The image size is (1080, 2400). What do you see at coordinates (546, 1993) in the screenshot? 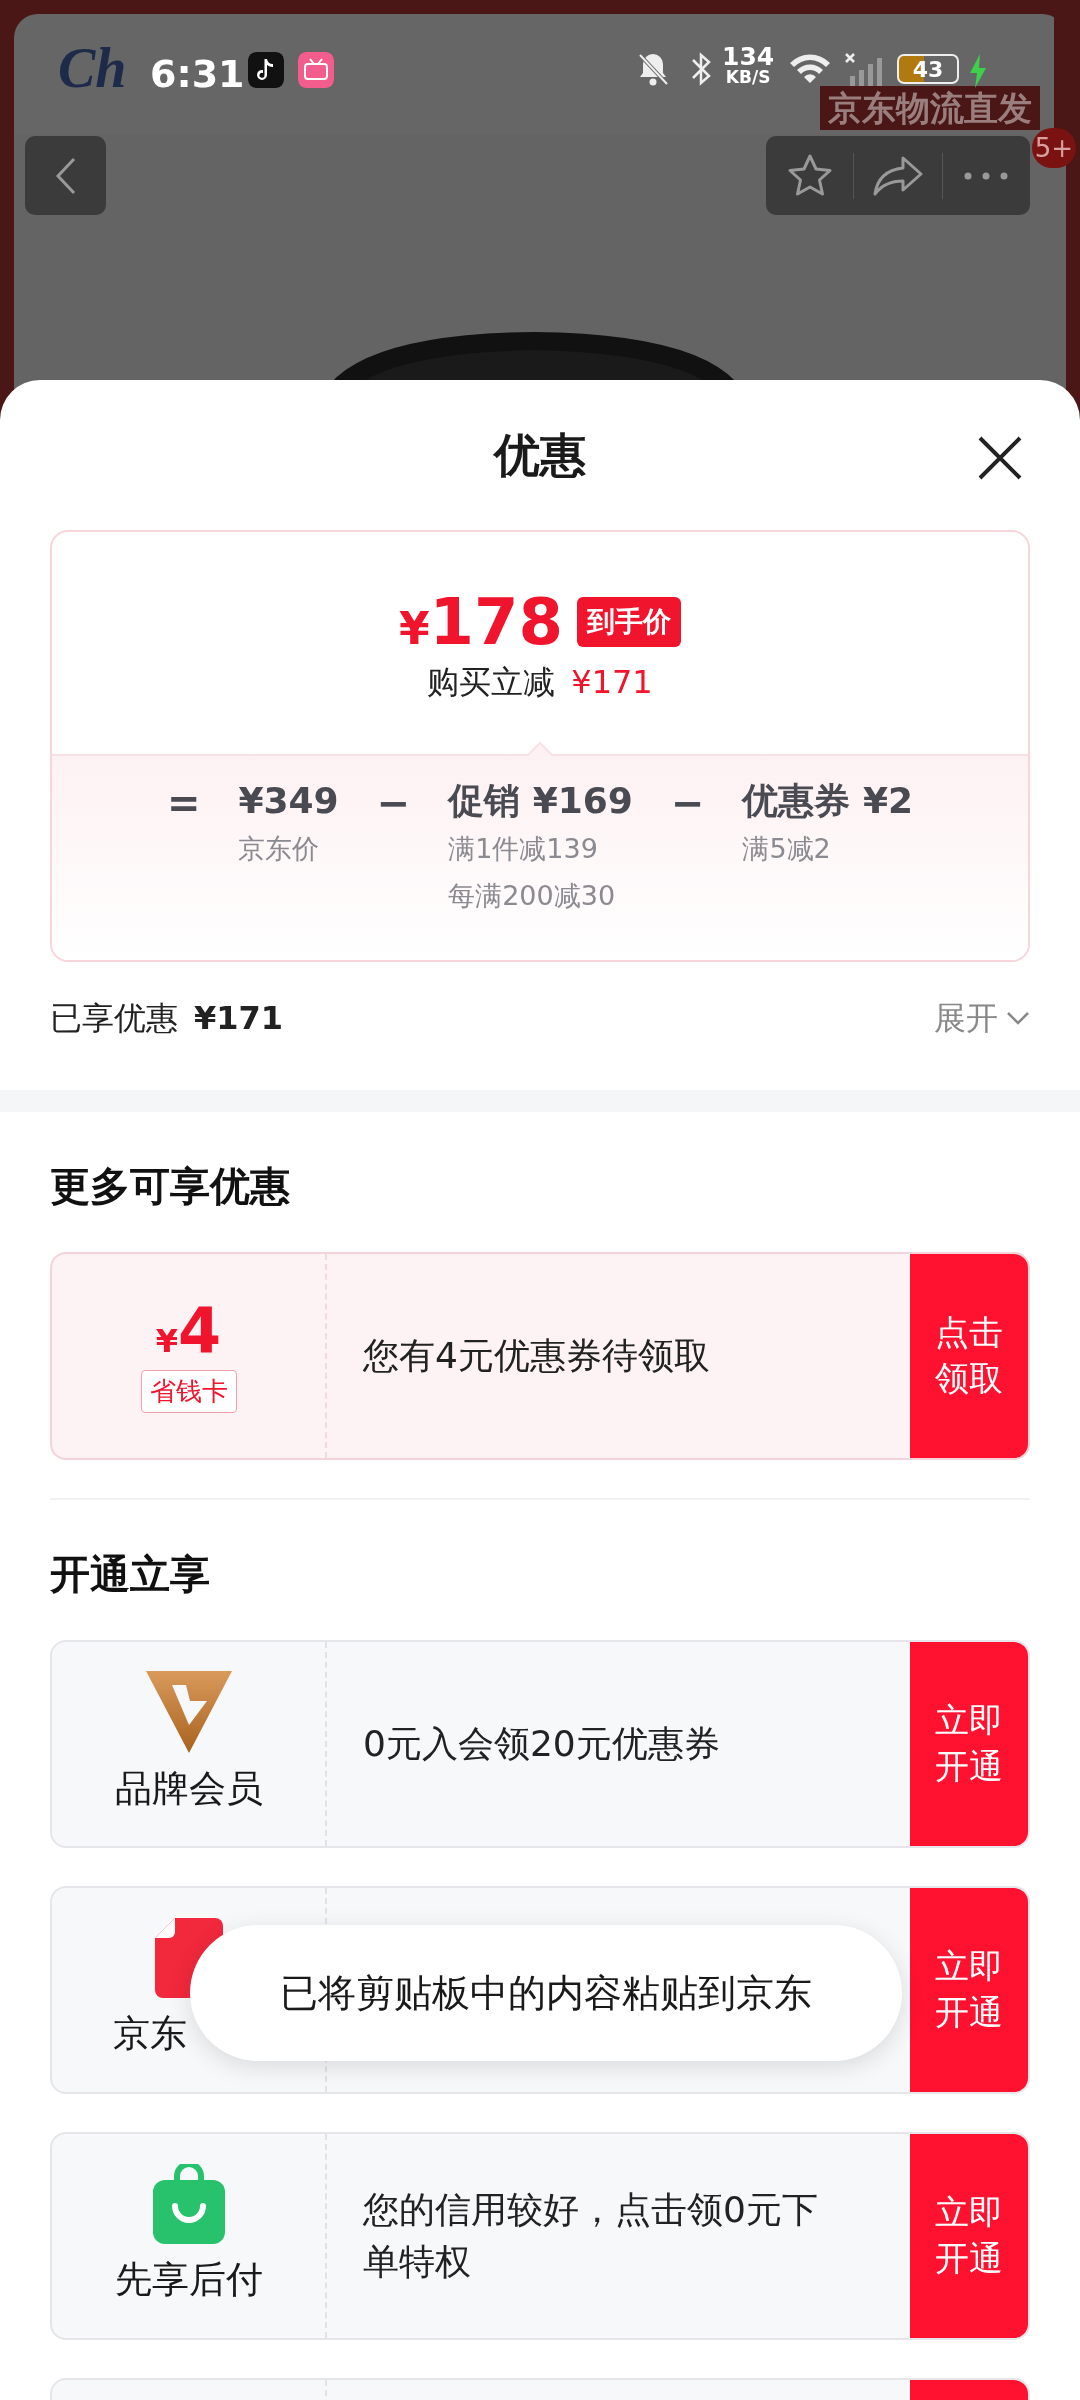
I see `paste-toast: 已将剪贴板中的内容粘贴到京东` at bounding box center [546, 1993].